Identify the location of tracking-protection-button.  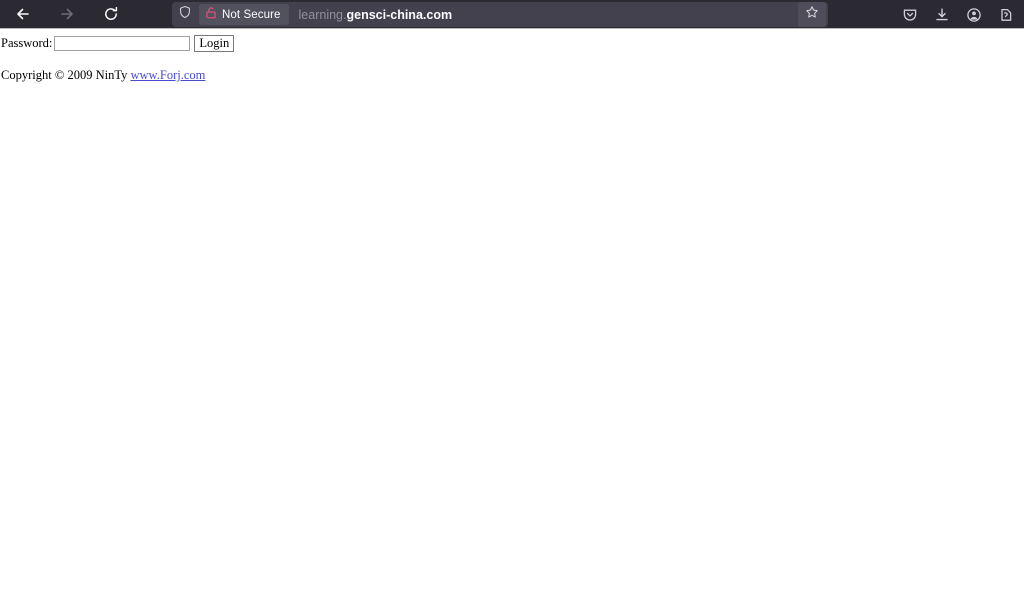
(185, 14).